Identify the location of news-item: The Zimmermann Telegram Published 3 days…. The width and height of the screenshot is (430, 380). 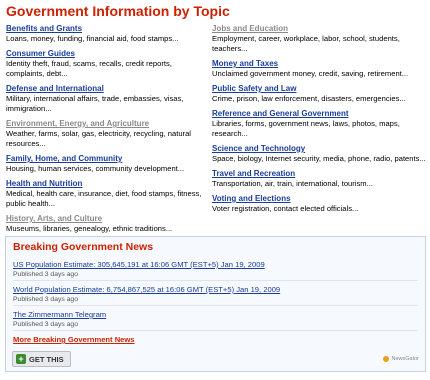
(213, 319).